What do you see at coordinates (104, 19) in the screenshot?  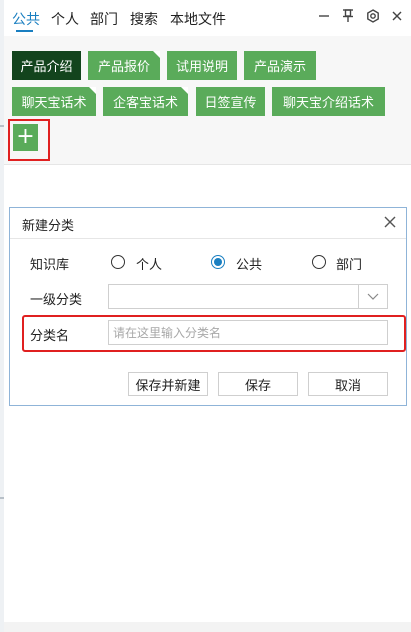 I see `tab-department: 部门` at bounding box center [104, 19].